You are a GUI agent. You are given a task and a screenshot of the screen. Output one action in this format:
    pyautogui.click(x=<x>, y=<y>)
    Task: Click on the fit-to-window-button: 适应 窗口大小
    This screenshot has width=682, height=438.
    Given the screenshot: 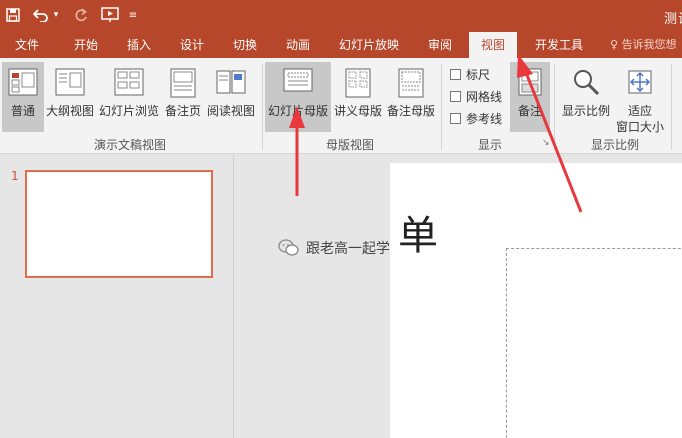 What is the action you would take?
    pyautogui.click(x=640, y=98)
    